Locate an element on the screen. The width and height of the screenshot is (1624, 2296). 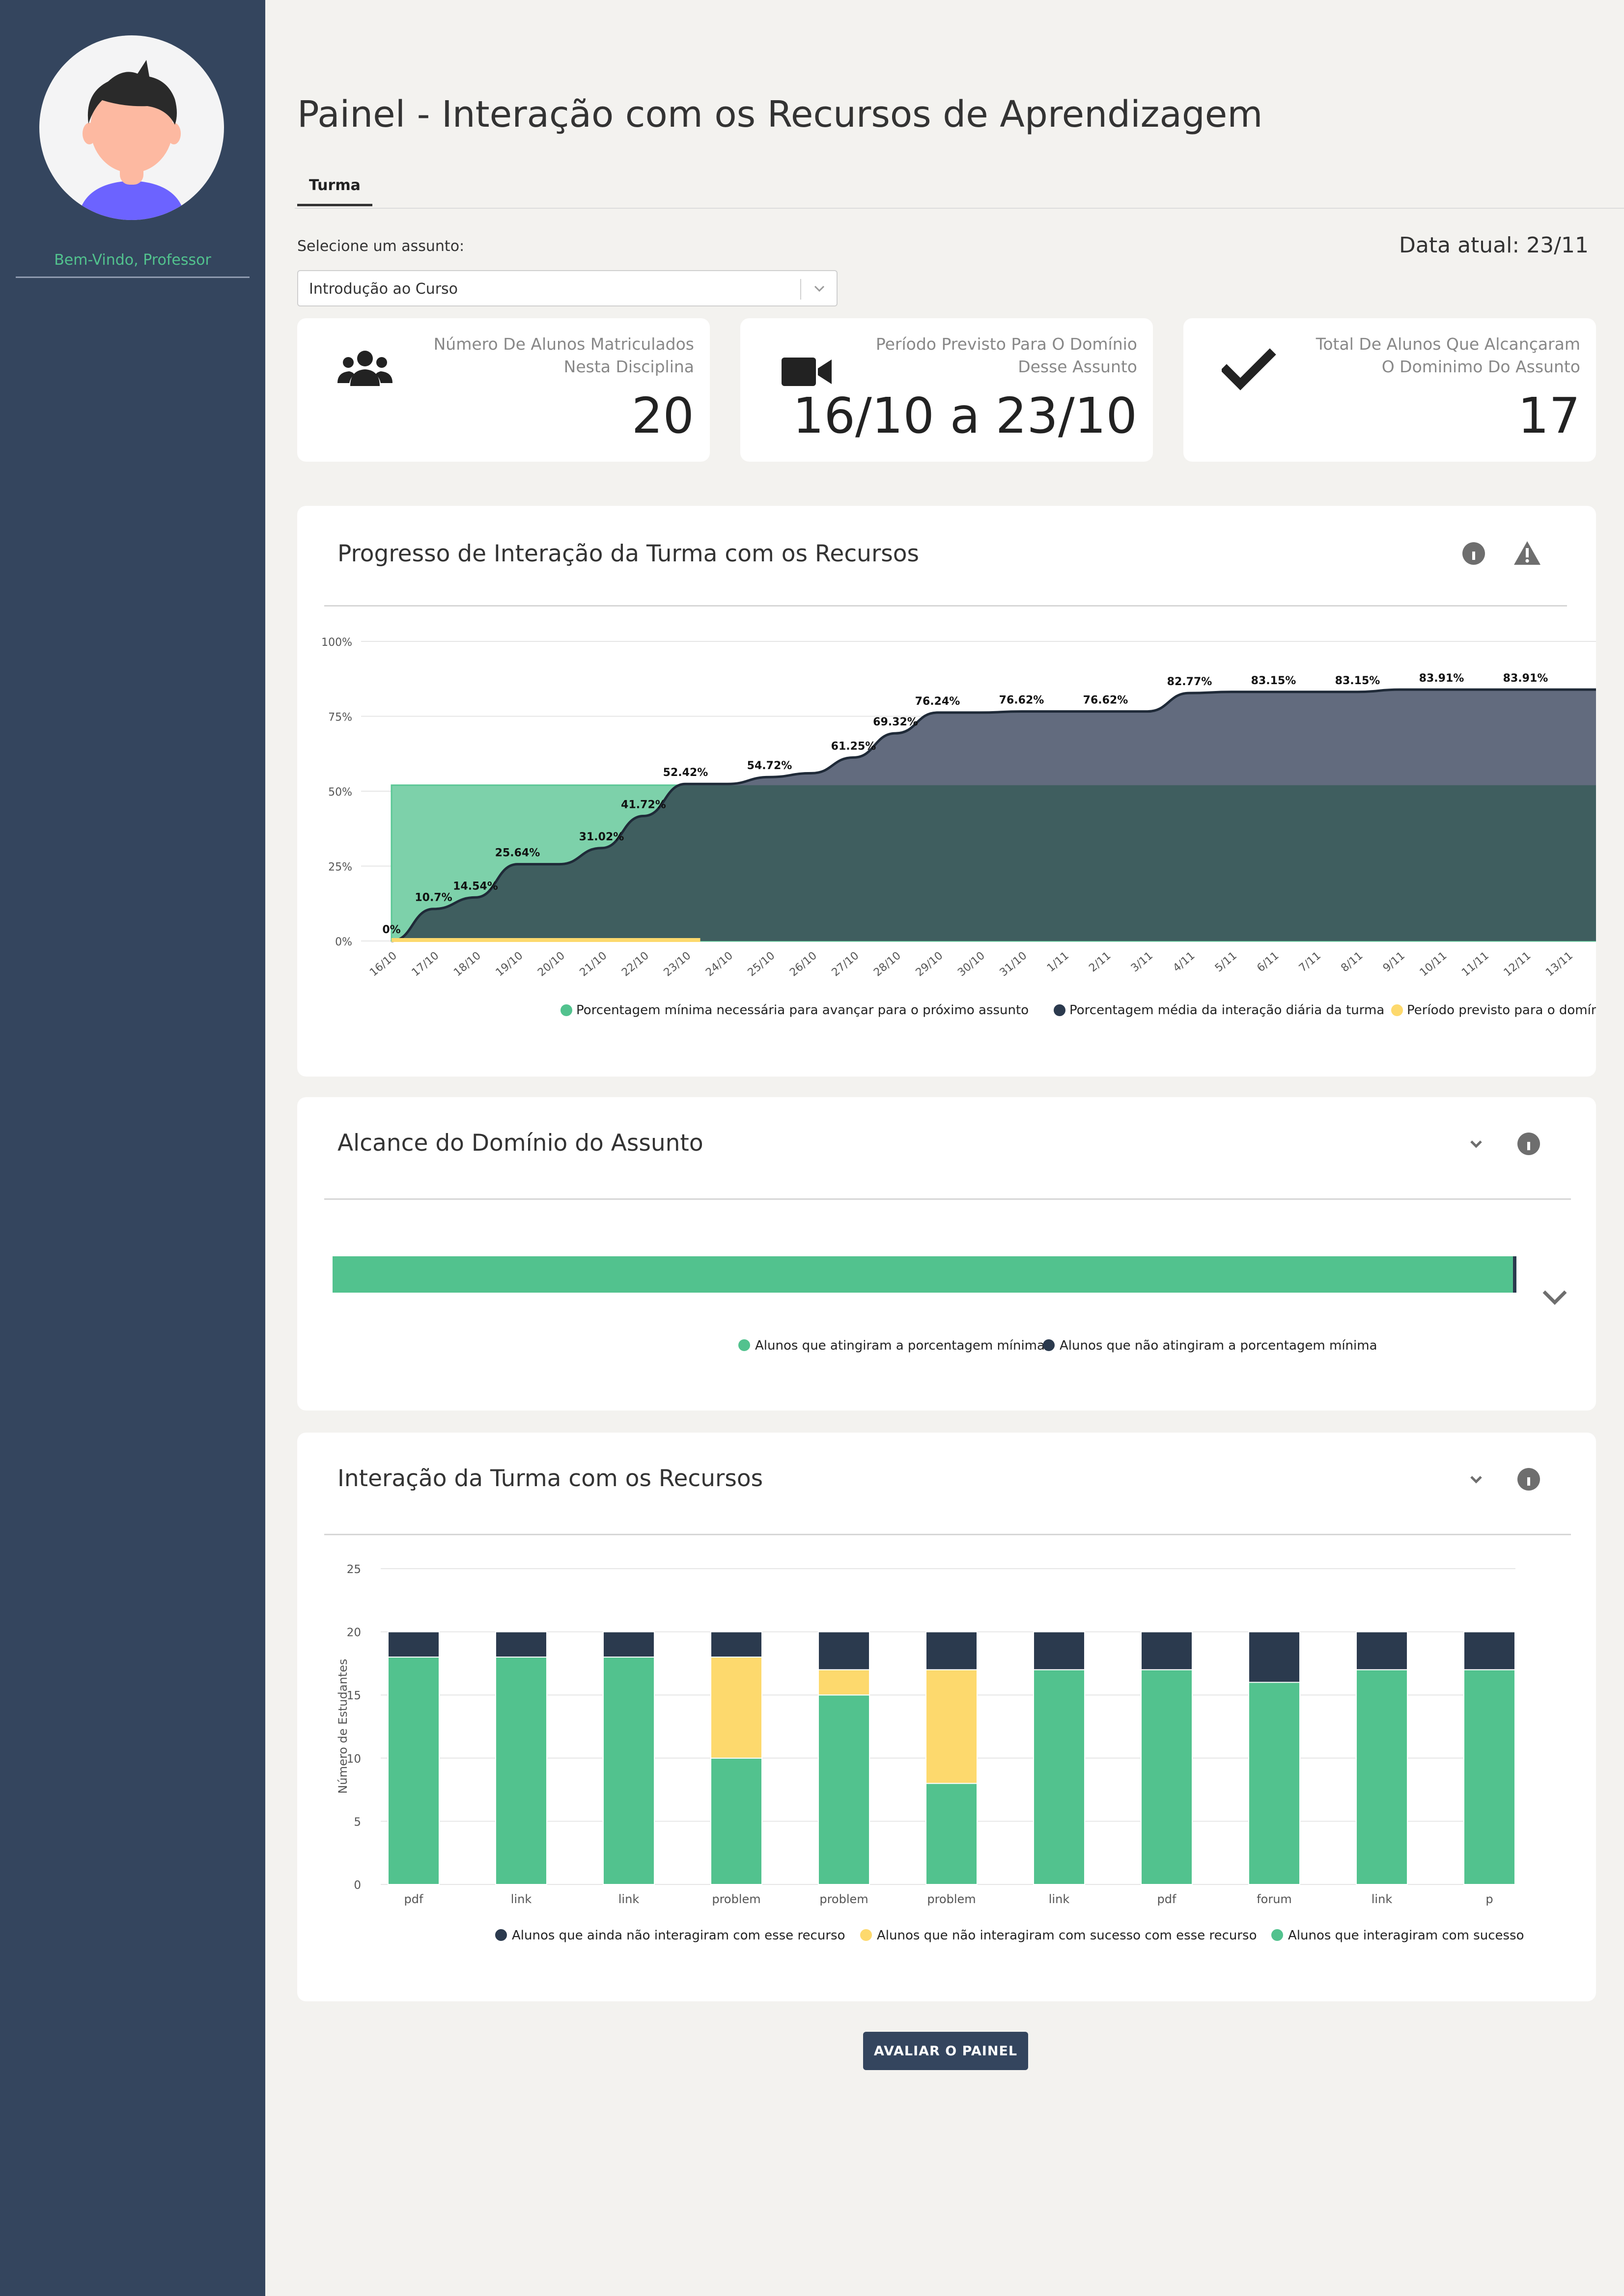
x-tick-label: 10/11 is located at coordinates (1434, 964).